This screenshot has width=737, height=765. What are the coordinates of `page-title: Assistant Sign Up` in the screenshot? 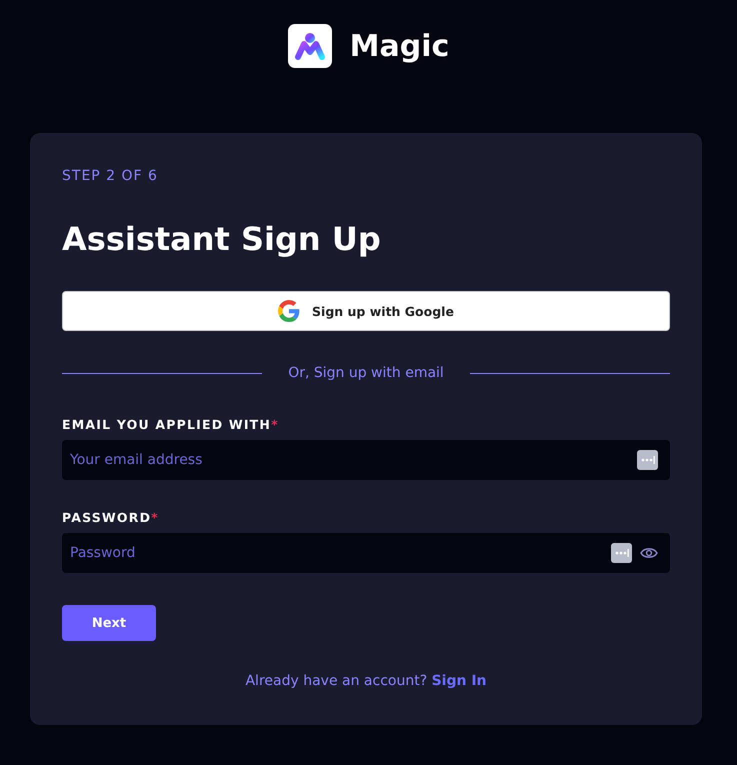 It's located at (222, 239).